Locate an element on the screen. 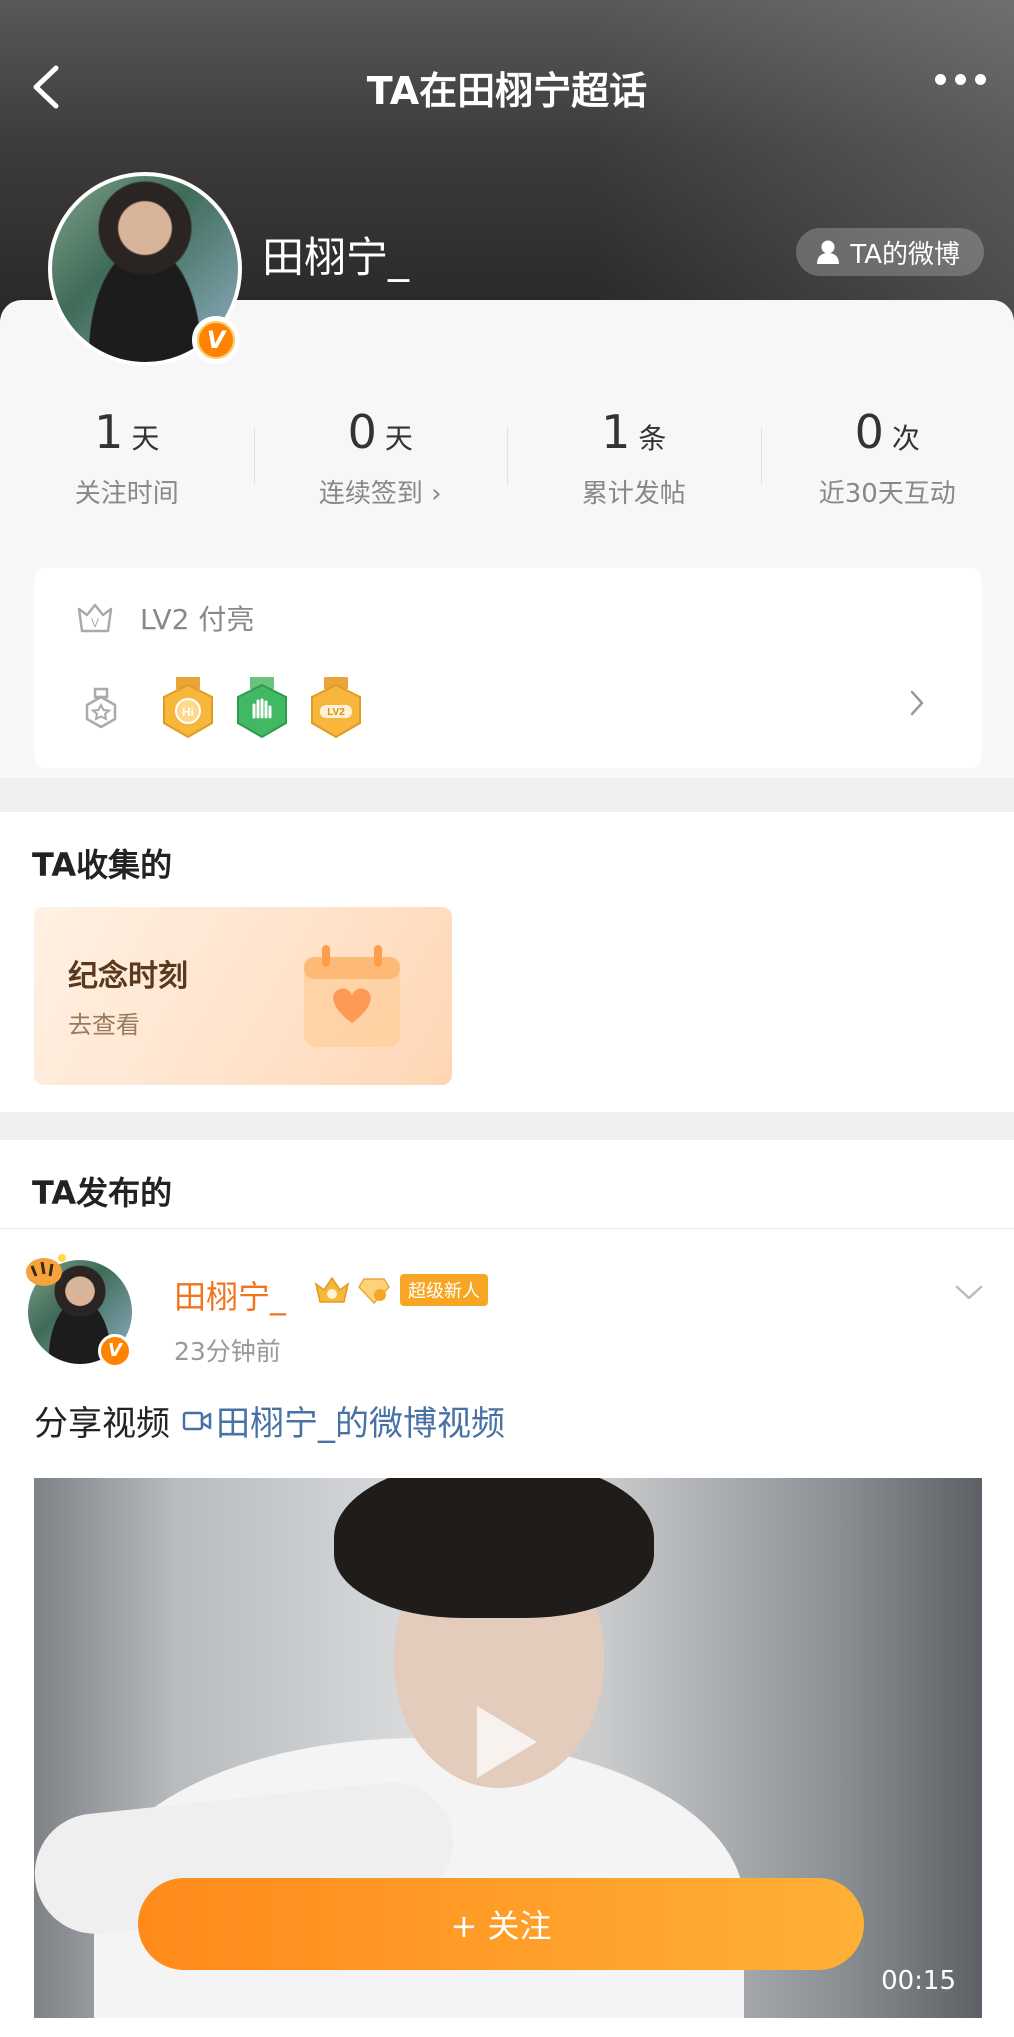  video-link-text: 田栩宁_的微博视频 is located at coordinates (360, 1424).